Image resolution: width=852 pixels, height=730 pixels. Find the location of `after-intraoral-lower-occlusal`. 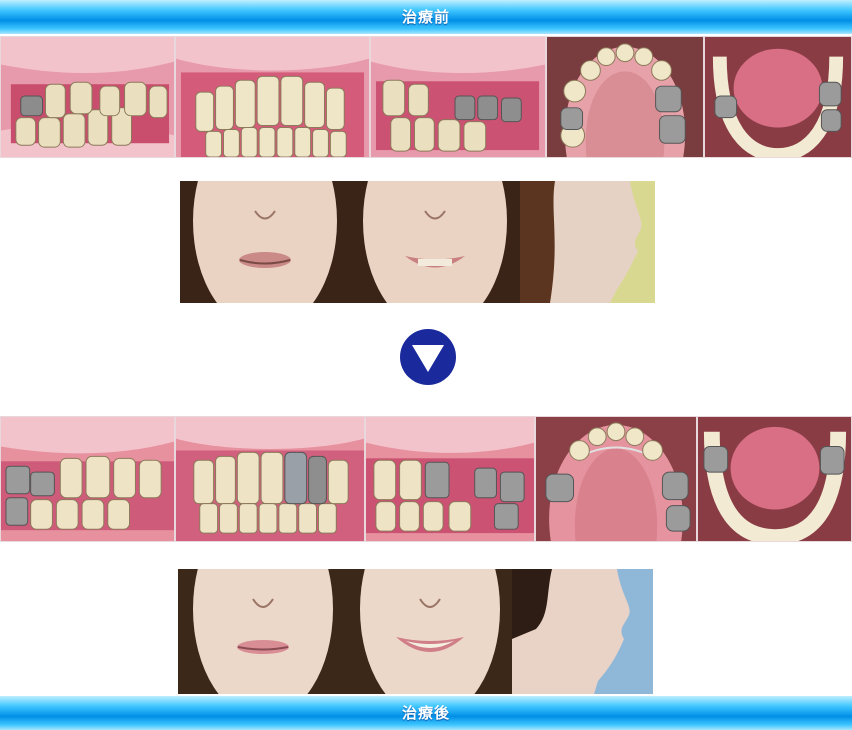

after-intraoral-lower-occlusal is located at coordinates (774, 479).